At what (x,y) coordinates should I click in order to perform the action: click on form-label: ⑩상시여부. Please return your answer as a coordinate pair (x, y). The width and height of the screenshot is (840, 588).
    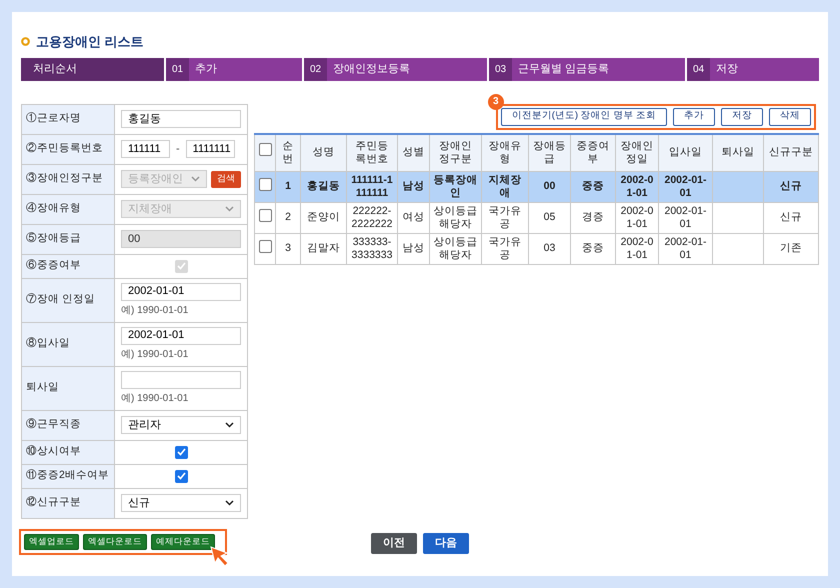
    Looking at the image, I should click on (68, 452).